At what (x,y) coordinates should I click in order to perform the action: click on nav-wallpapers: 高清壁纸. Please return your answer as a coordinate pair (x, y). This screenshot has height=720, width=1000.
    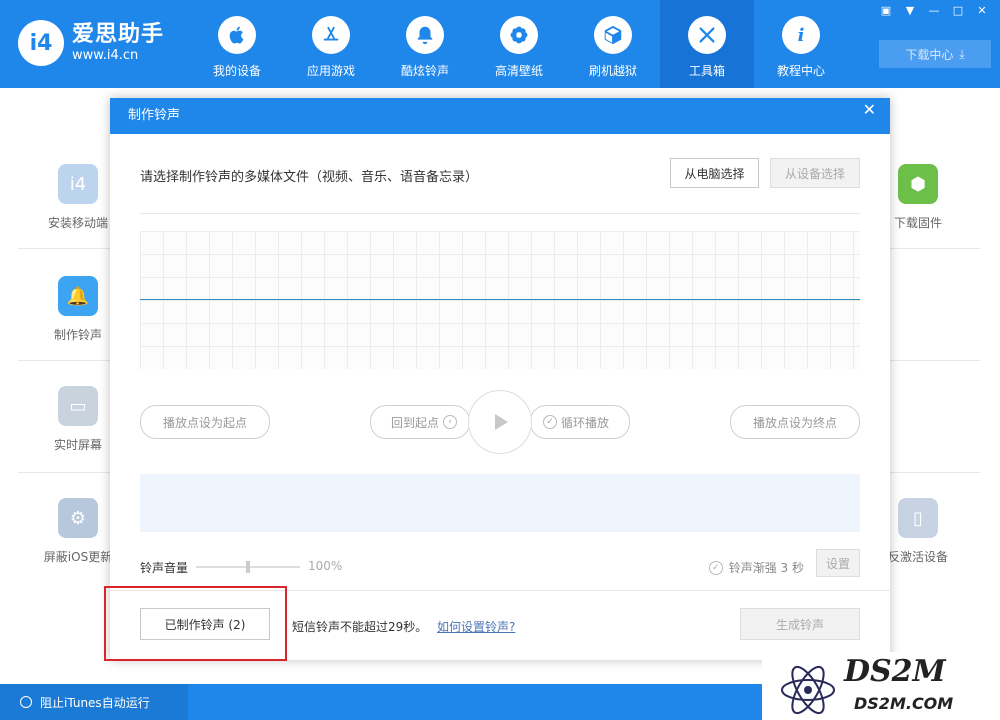
    Looking at the image, I should click on (519, 44).